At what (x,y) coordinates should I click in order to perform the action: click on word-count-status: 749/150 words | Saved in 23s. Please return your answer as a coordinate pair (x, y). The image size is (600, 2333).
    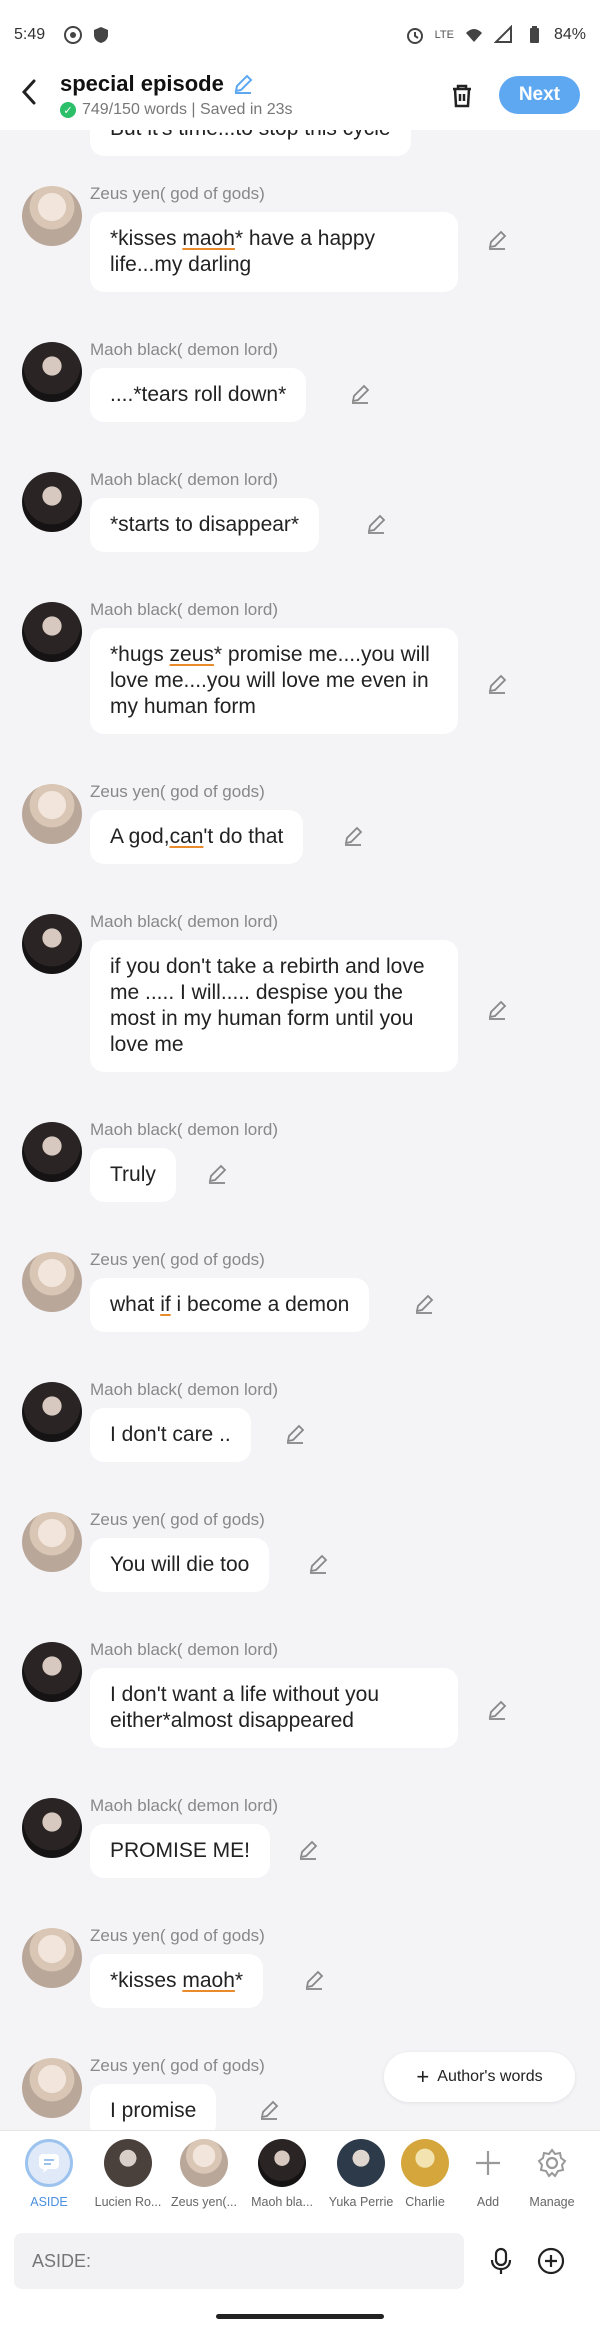
    Looking at the image, I should click on (187, 109).